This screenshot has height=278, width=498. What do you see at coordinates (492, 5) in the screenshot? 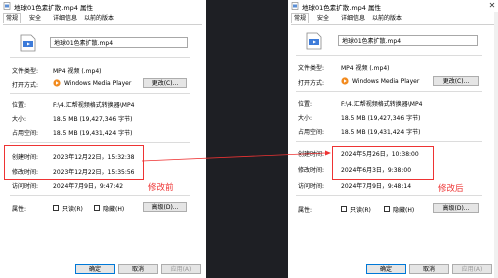
I see `close-icon: ✕` at bounding box center [492, 5].